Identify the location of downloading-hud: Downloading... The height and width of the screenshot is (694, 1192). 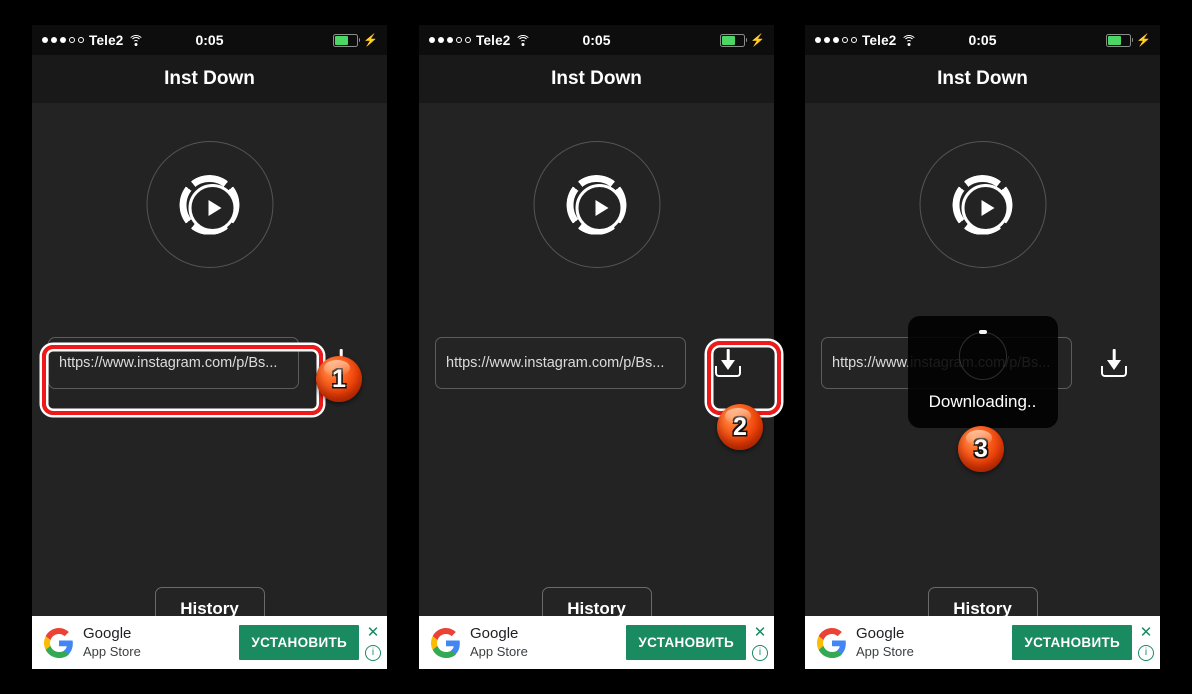
(982, 372).